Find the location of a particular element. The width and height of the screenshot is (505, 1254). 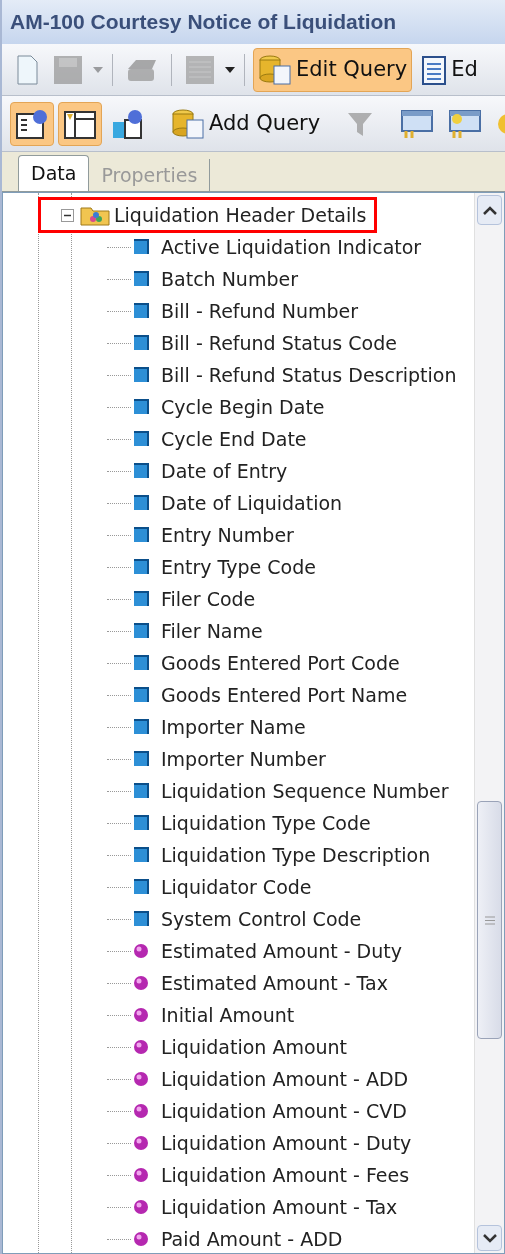

tree-item: Liquidation Type Code is located at coordinates (252, 823).